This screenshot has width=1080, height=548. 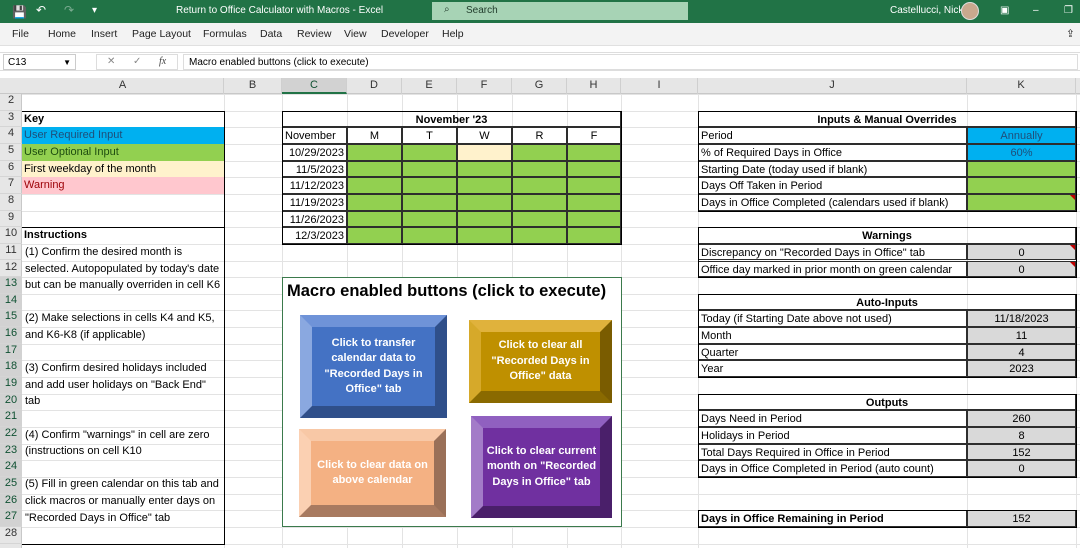 What do you see at coordinates (314, 86) in the screenshot?
I see `column-header-C: C` at bounding box center [314, 86].